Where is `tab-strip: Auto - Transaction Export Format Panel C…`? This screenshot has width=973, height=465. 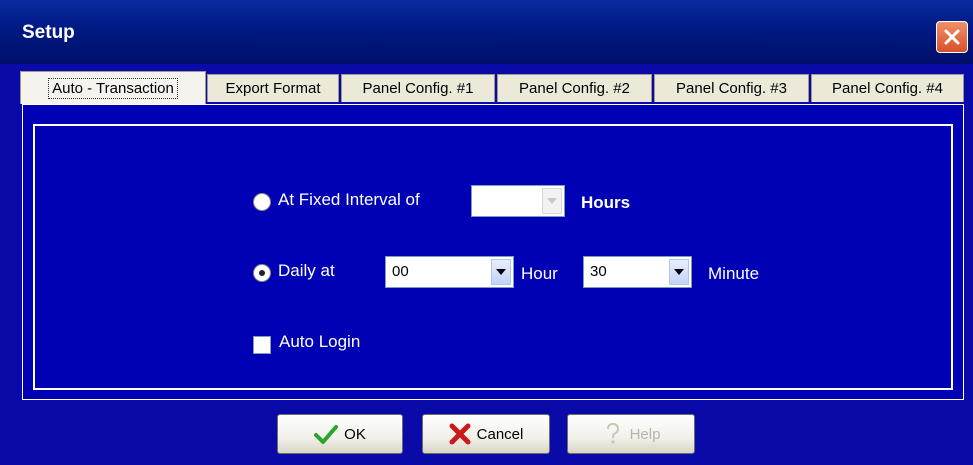 tab-strip: Auto - Transaction Export Format Panel C… is located at coordinates (488, 84).